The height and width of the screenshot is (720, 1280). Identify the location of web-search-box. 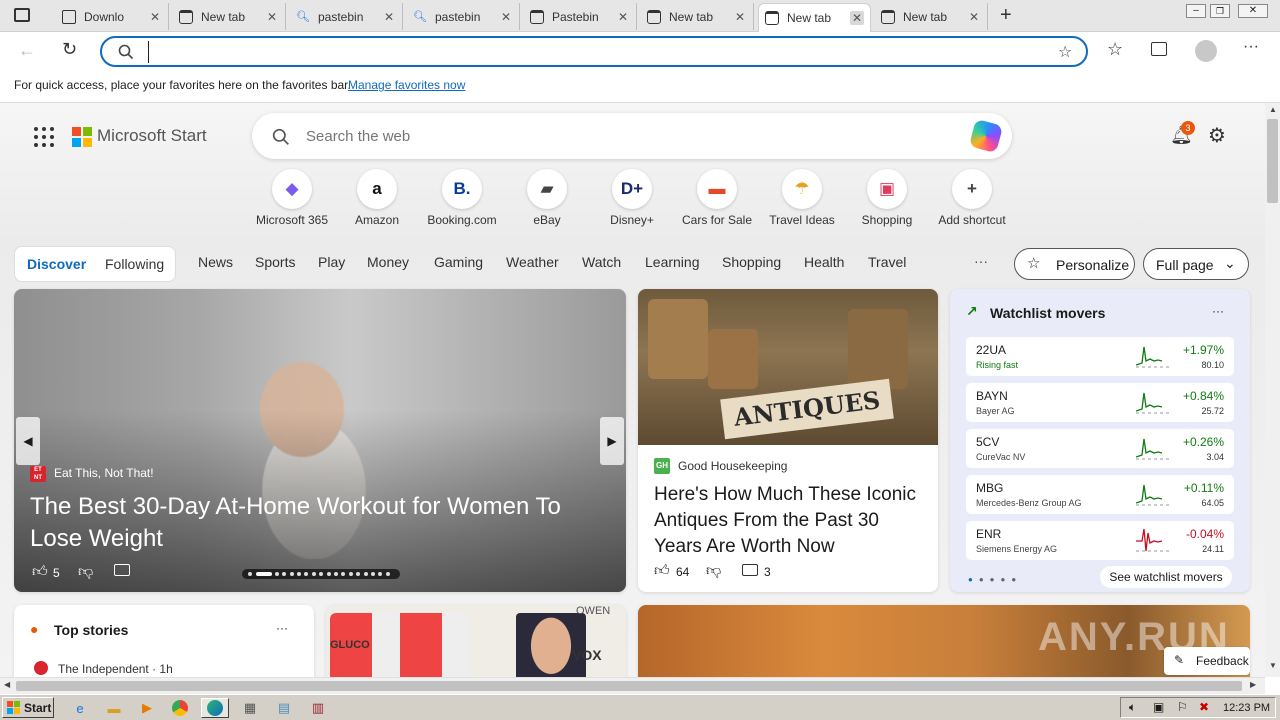
(632, 136).